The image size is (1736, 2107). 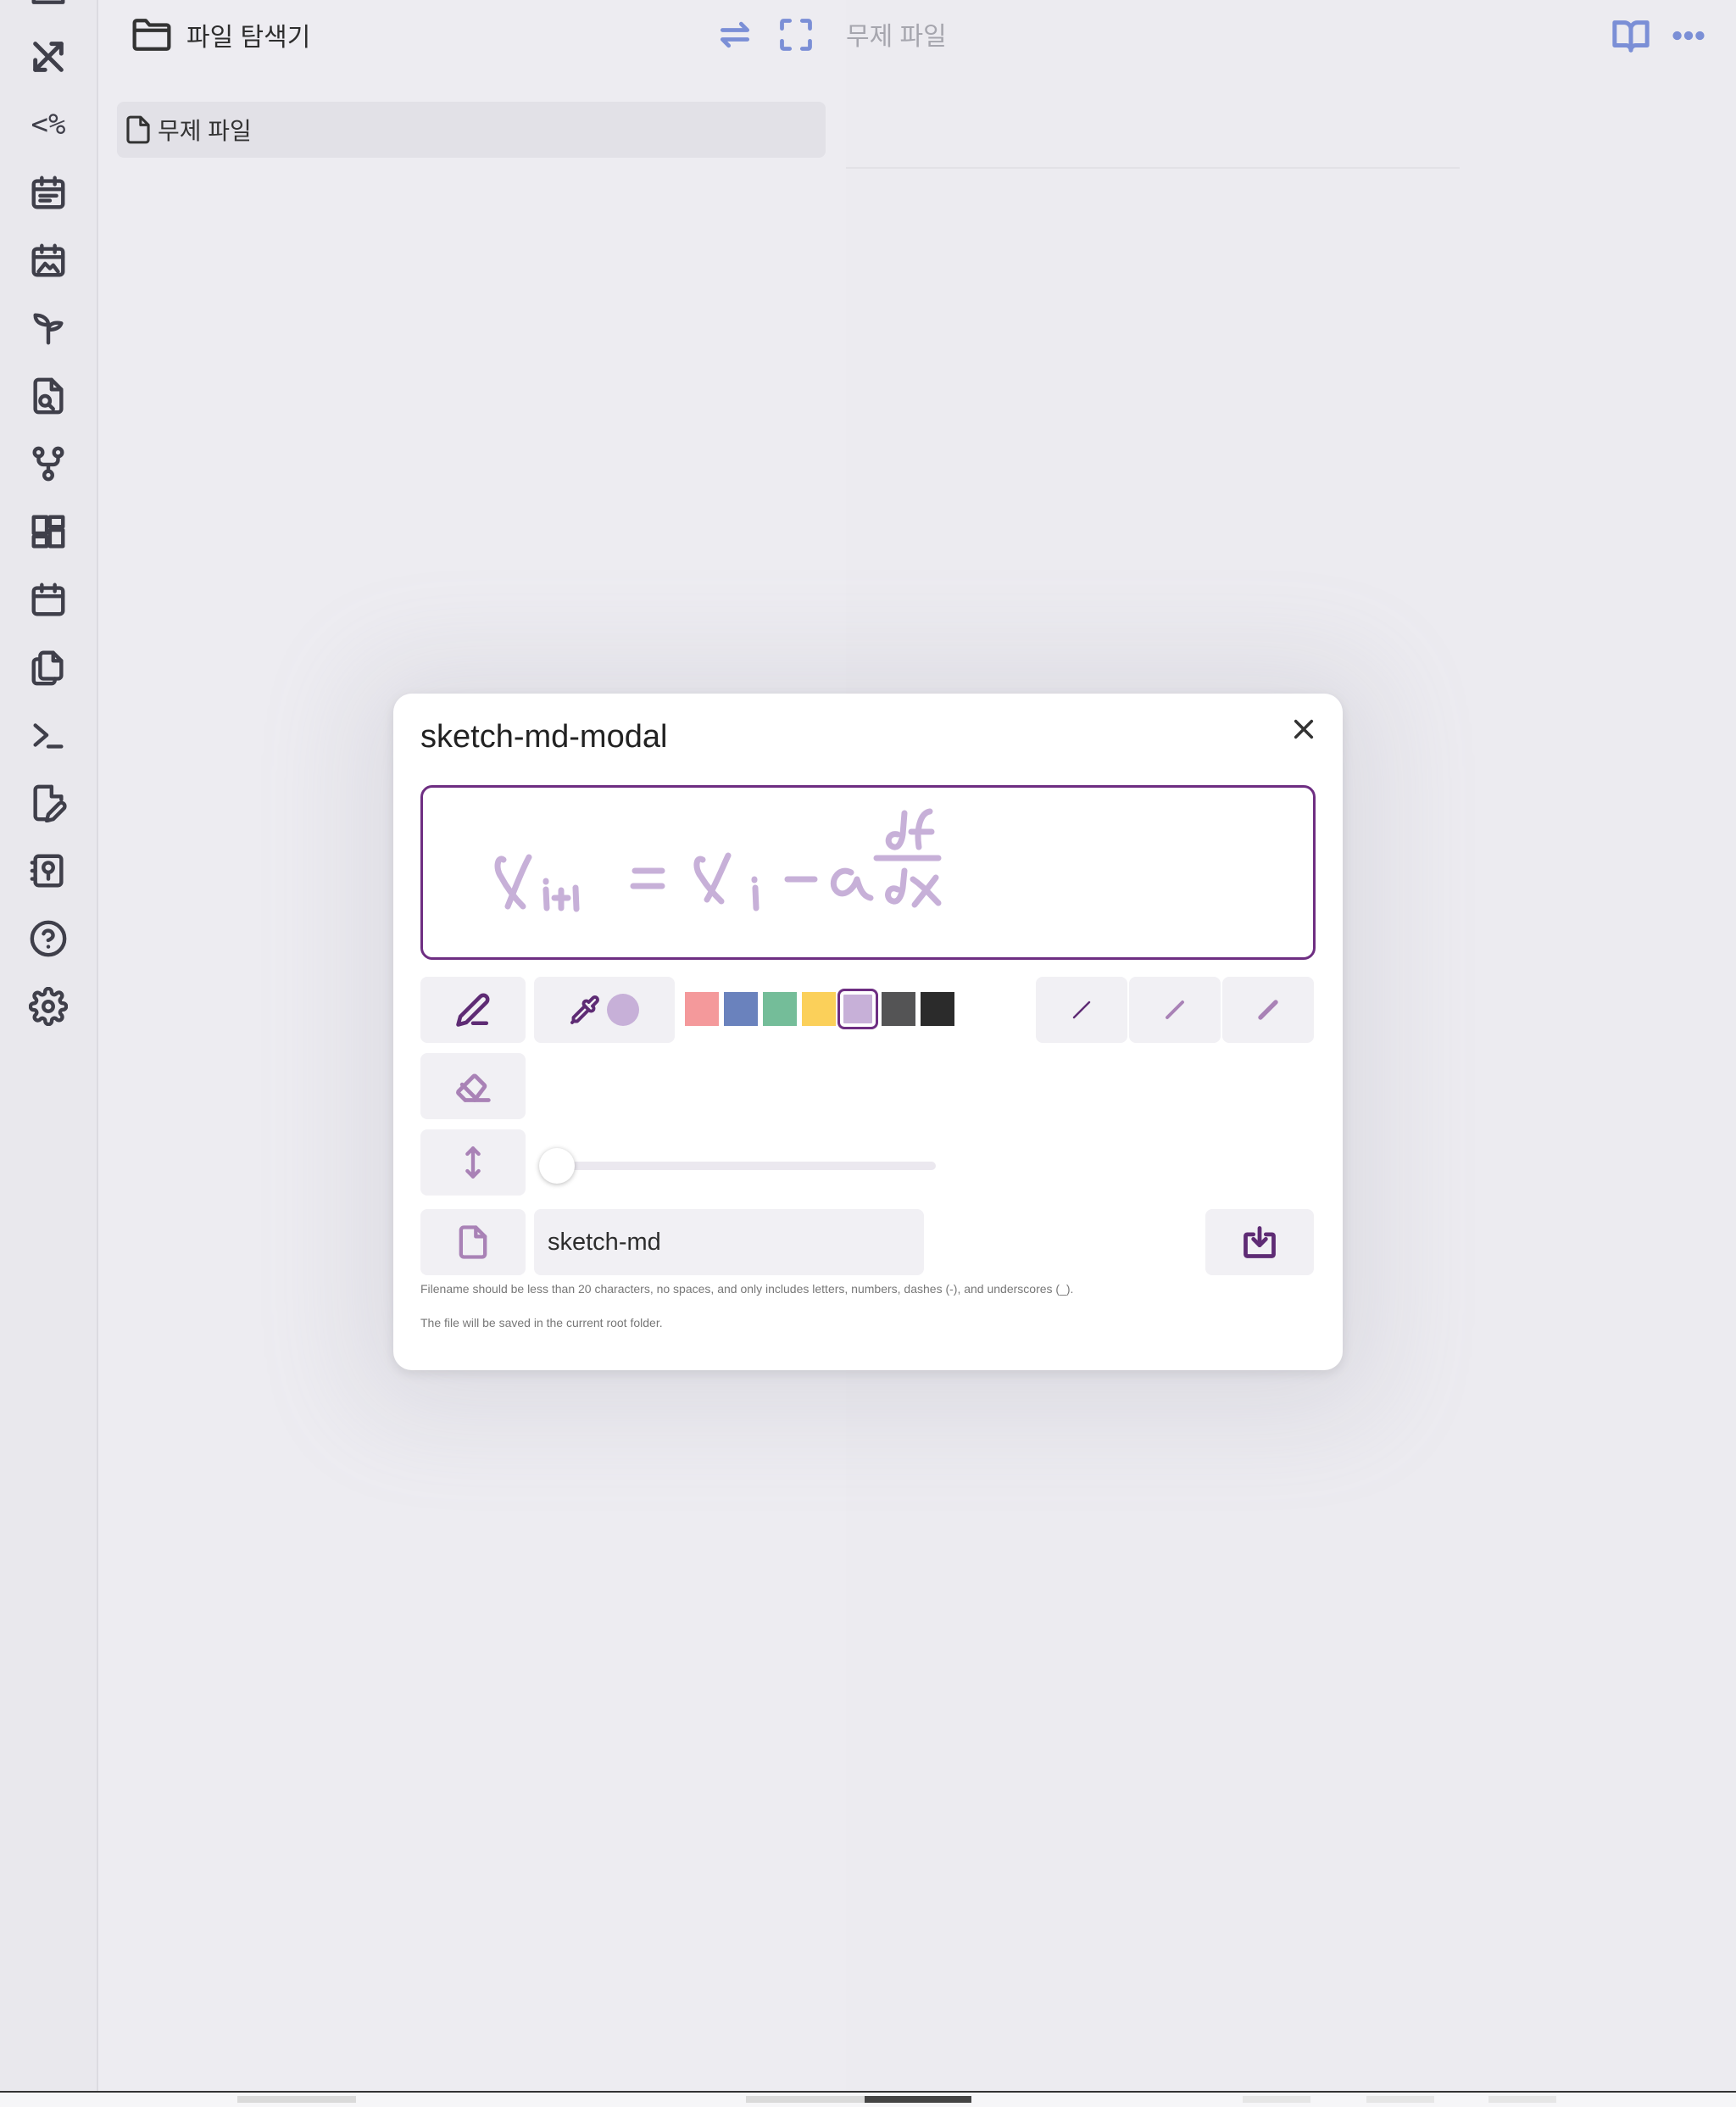 What do you see at coordinates (48, 124) in the screenshot?
I see `templater-icon: <%` at bounding box center [48, 124].